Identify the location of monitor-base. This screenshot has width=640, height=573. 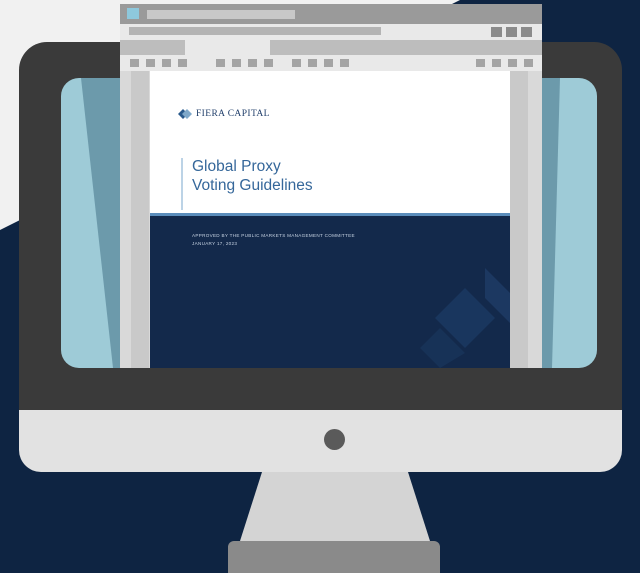
(334, 557).